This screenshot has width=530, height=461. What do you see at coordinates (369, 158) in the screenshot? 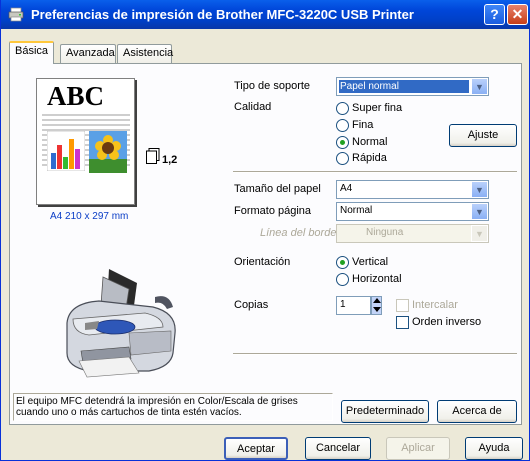
I see `quality-fast-label: Rápida` at bounding box center [369, 158].